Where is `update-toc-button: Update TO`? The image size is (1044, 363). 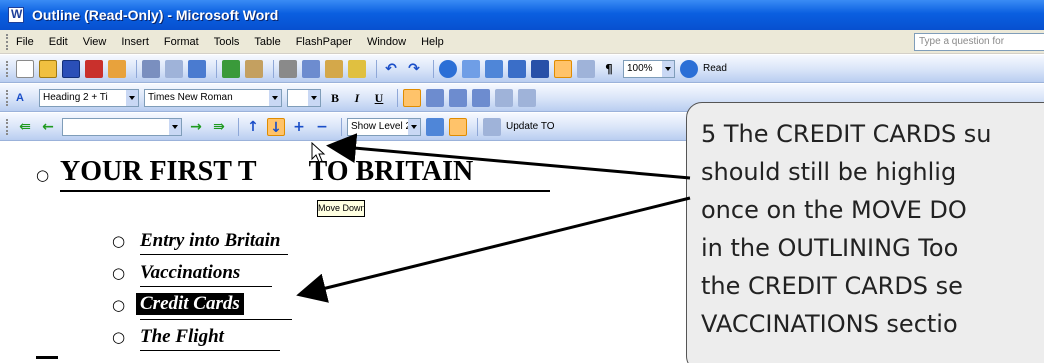 update-toc-button: Update TO is located at coordinates (530, 126).